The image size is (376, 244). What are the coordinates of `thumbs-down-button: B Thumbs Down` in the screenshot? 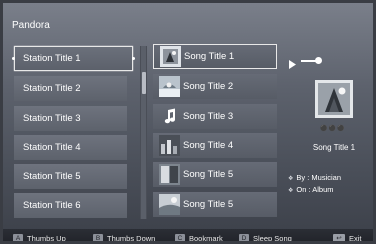 It's located at (124, 238).